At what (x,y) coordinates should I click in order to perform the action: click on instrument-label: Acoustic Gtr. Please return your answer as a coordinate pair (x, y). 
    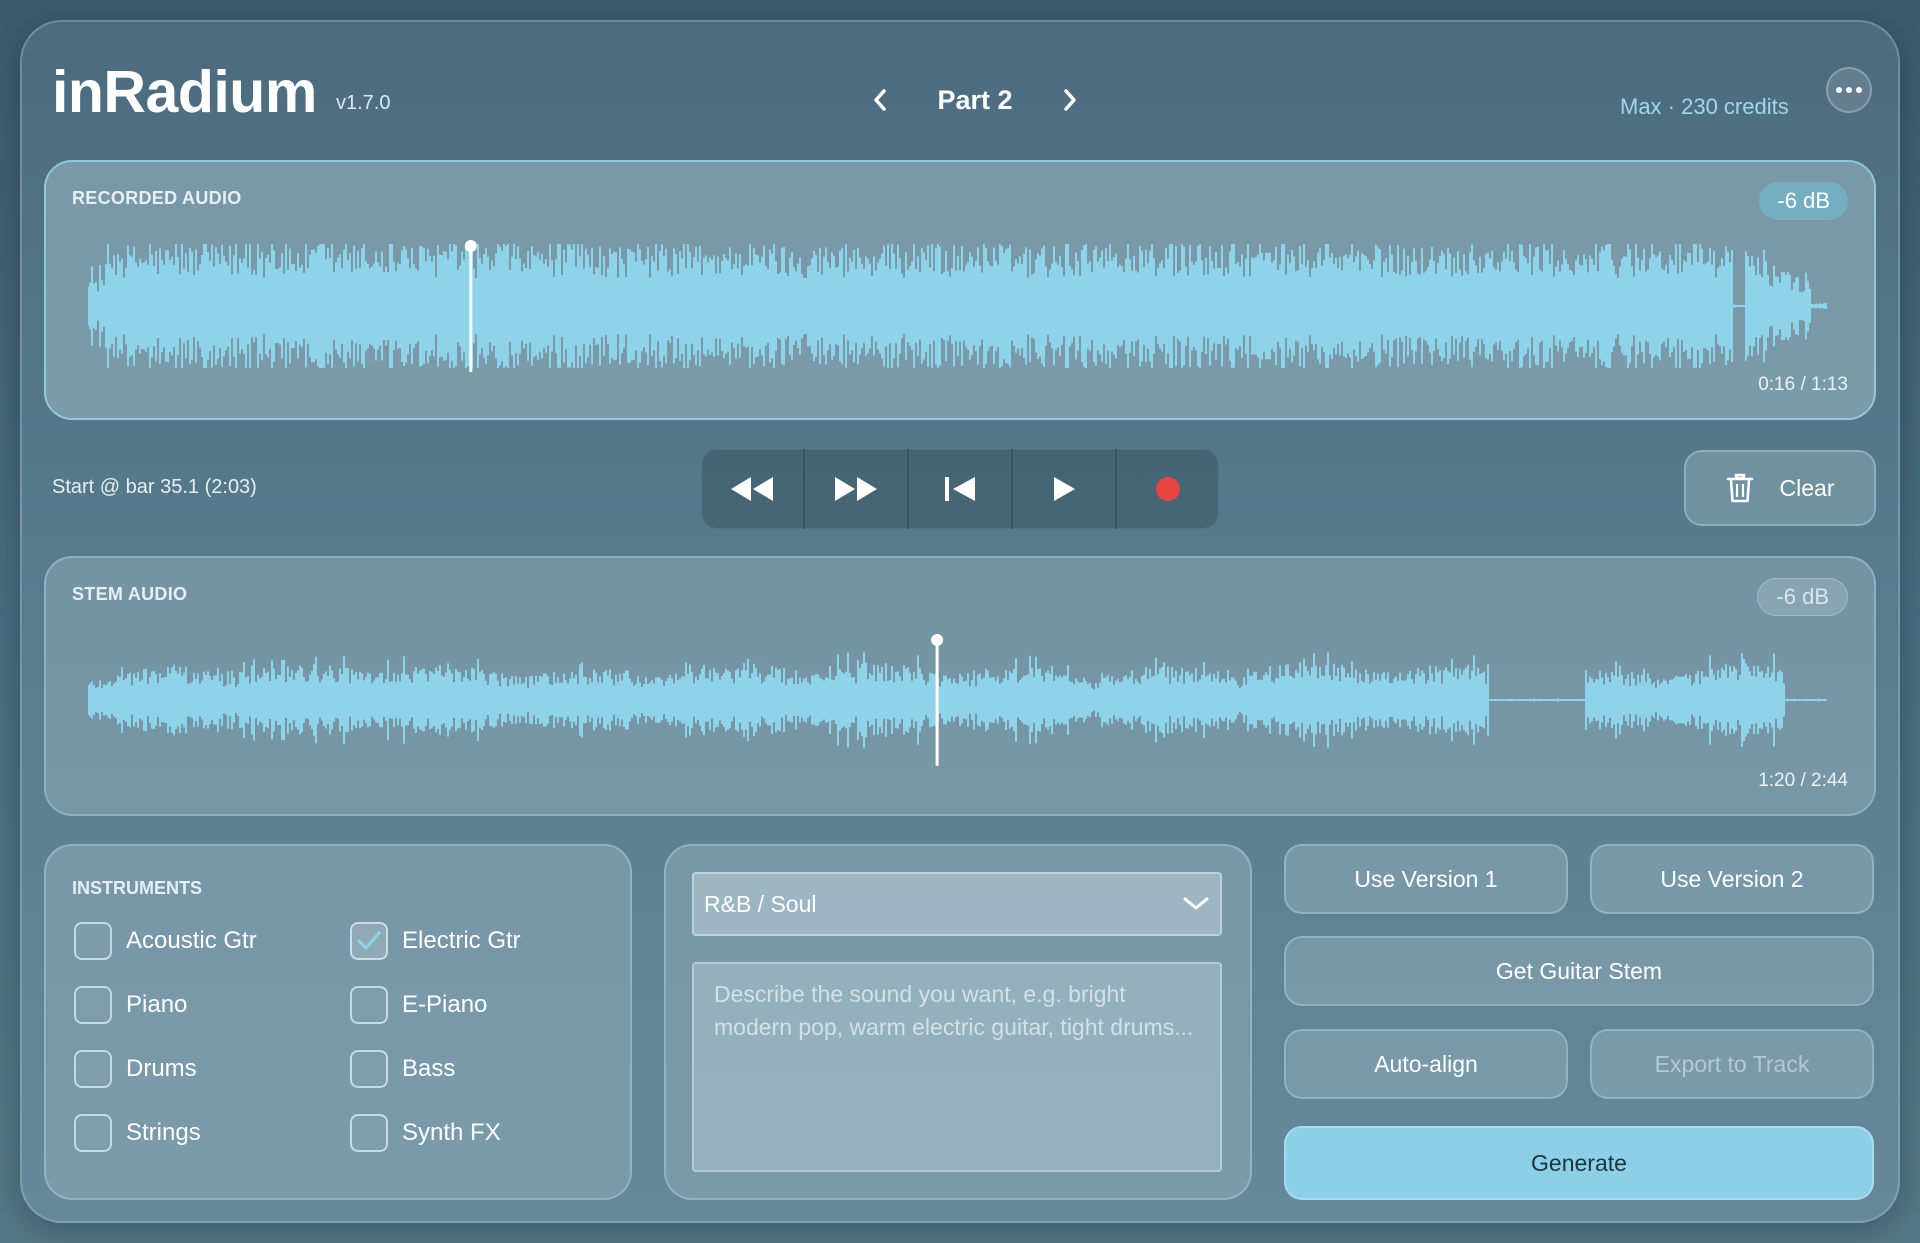
    Looking at the image, I should click on (191, 940).